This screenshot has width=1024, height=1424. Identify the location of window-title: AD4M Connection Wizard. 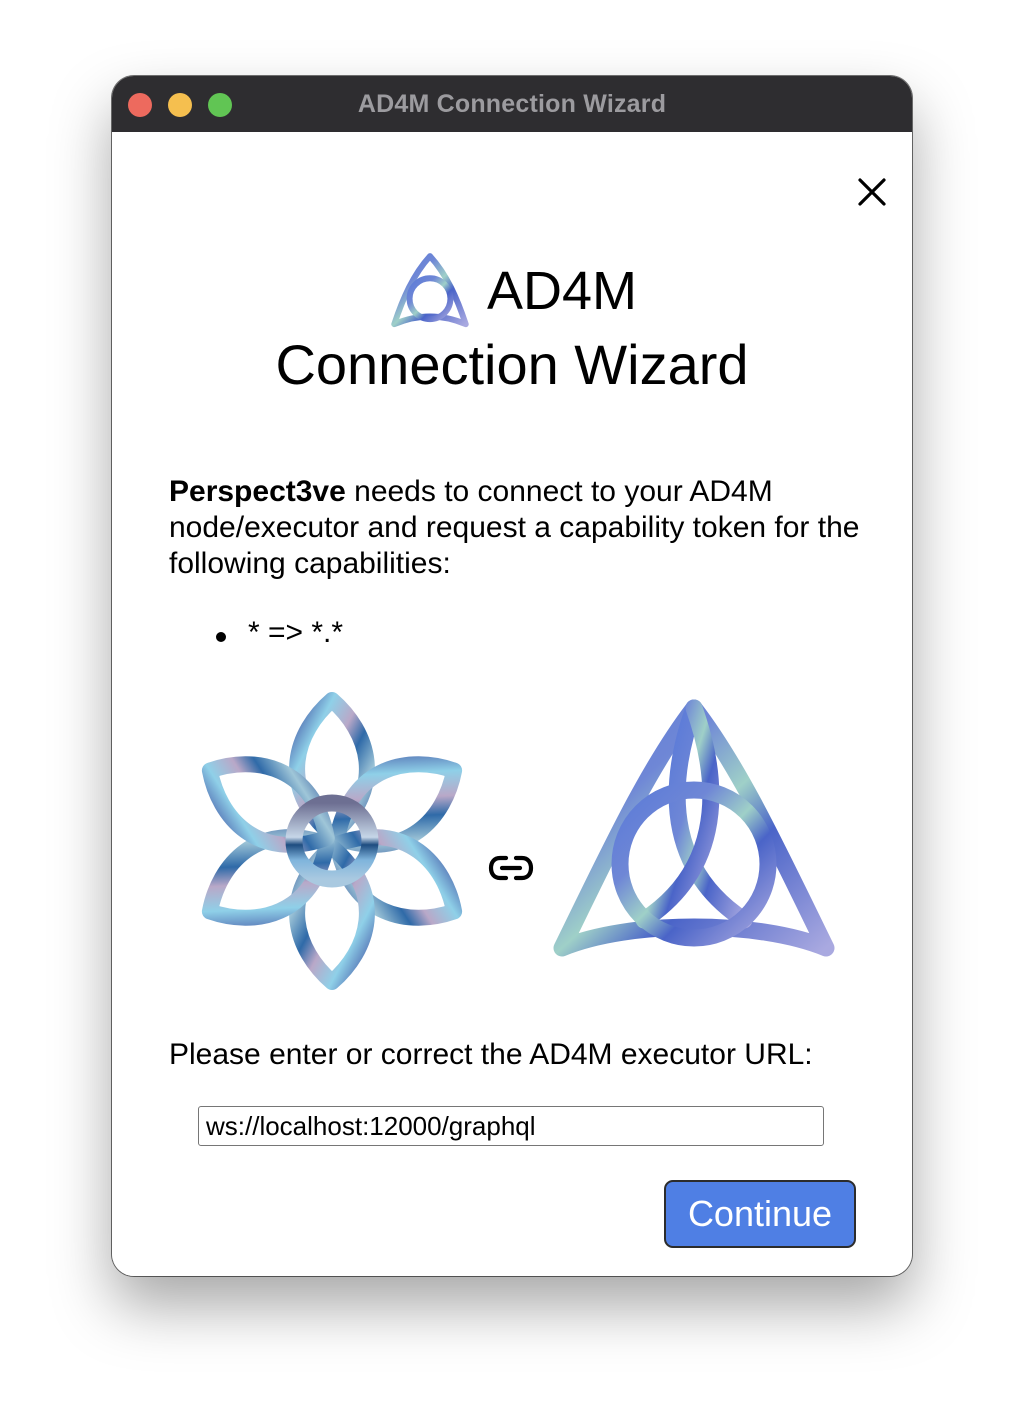
(512, 103).